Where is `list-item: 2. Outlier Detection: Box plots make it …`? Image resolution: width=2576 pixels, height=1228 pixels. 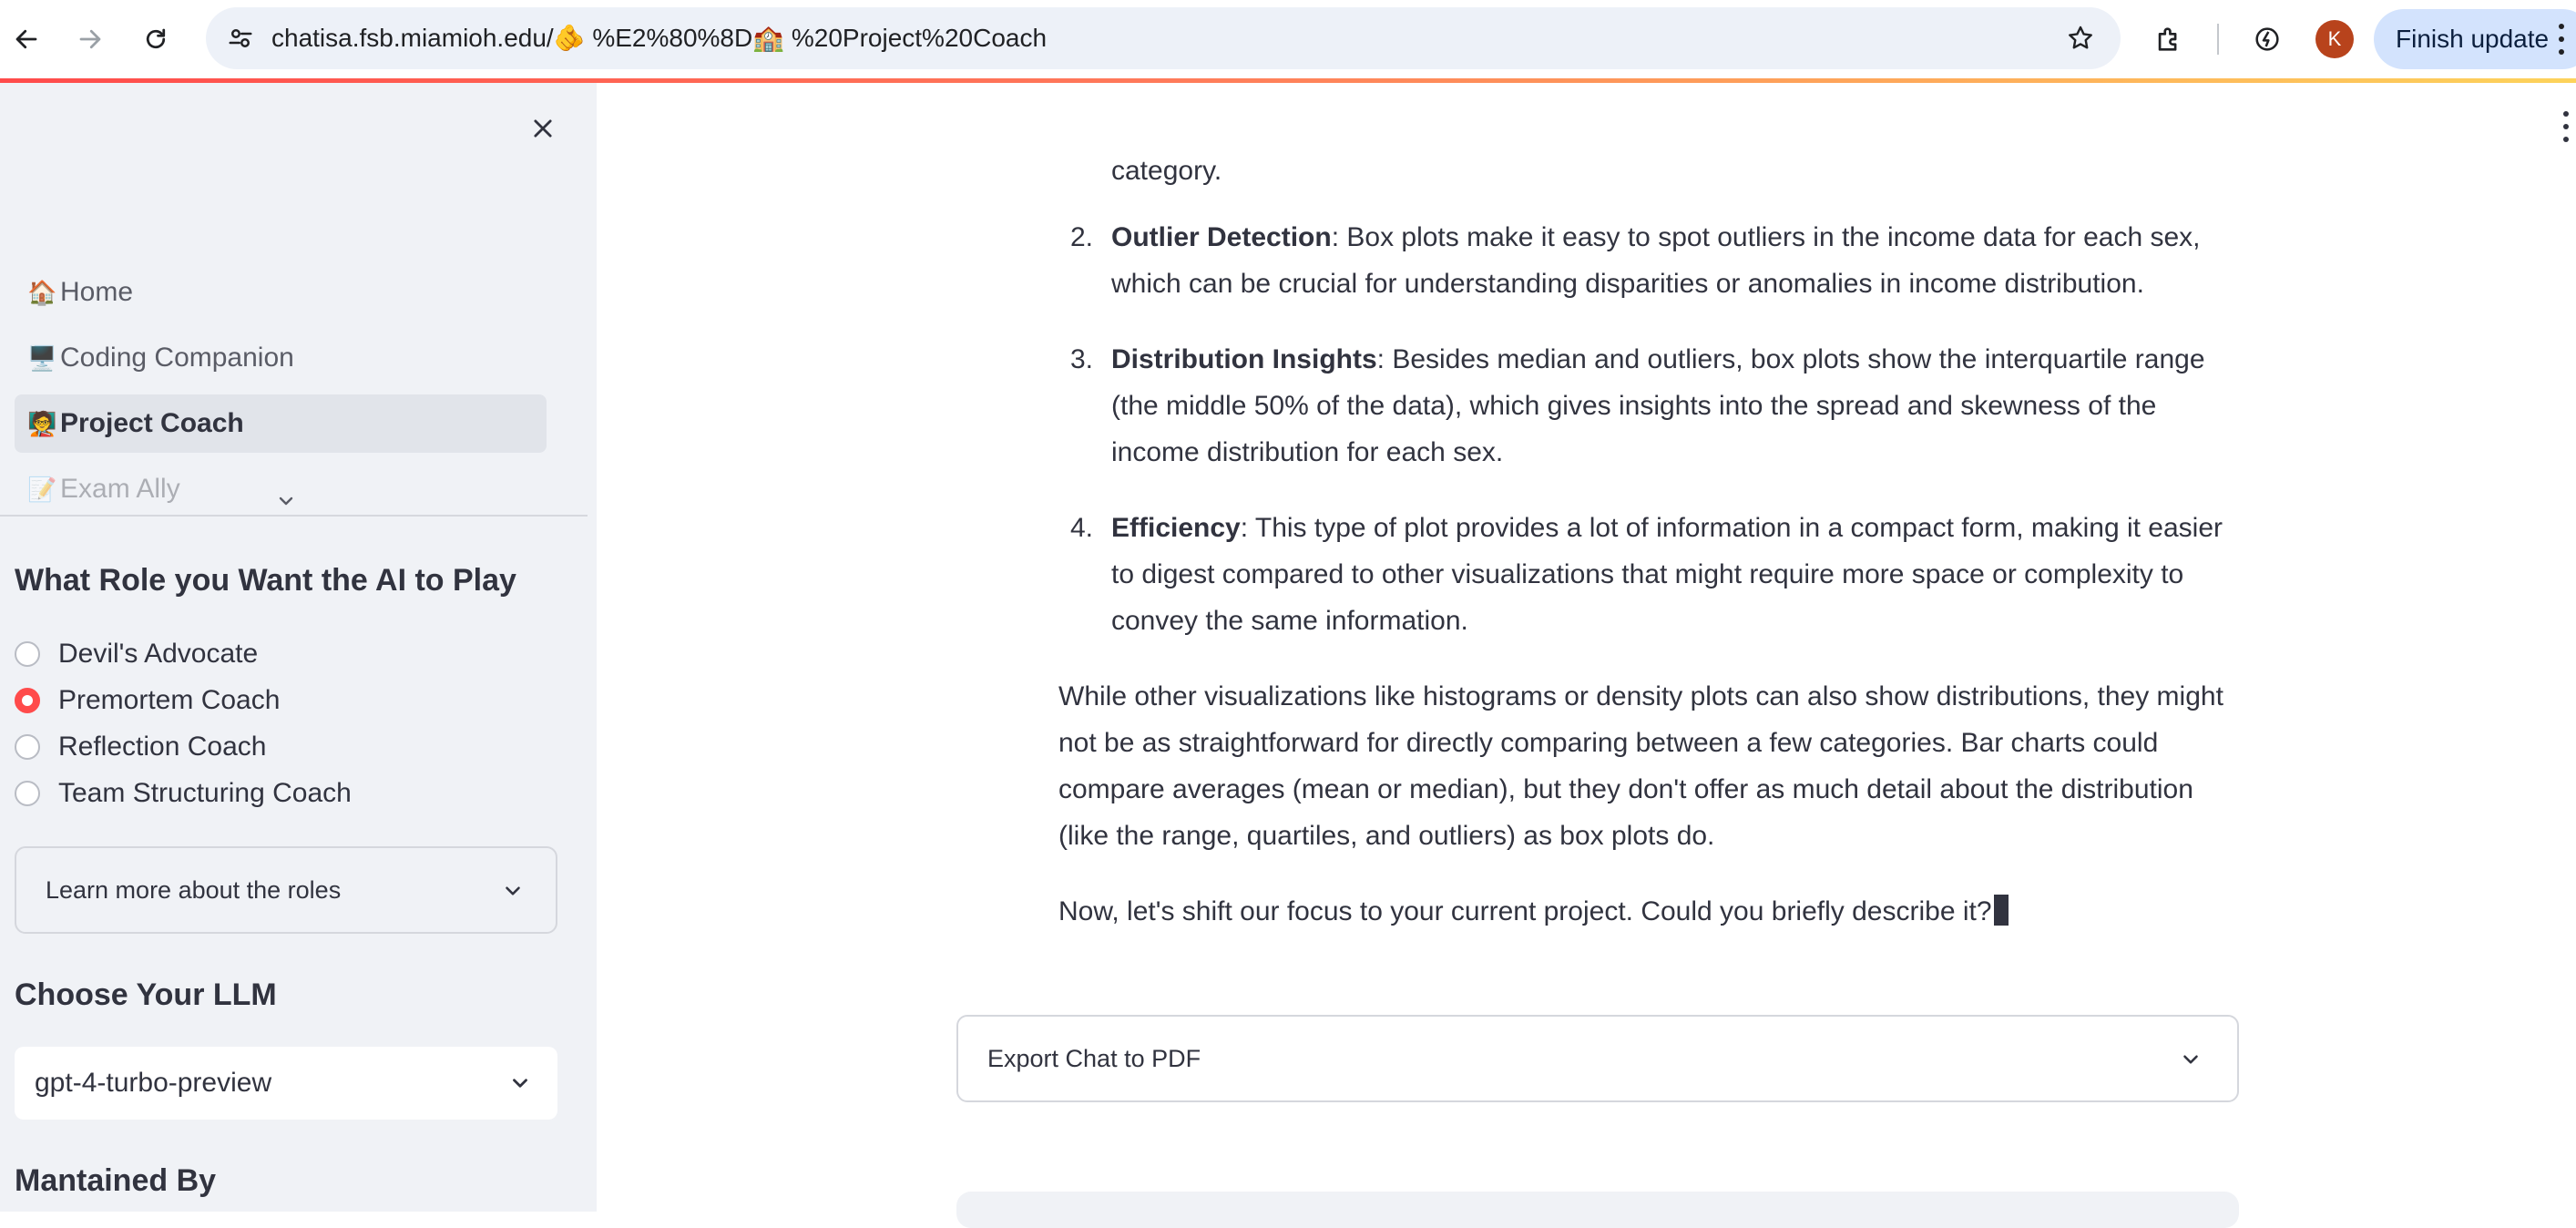 list-item: 2. Outlier Detection: Box plots make it … is located at coordinates (1650, 261).